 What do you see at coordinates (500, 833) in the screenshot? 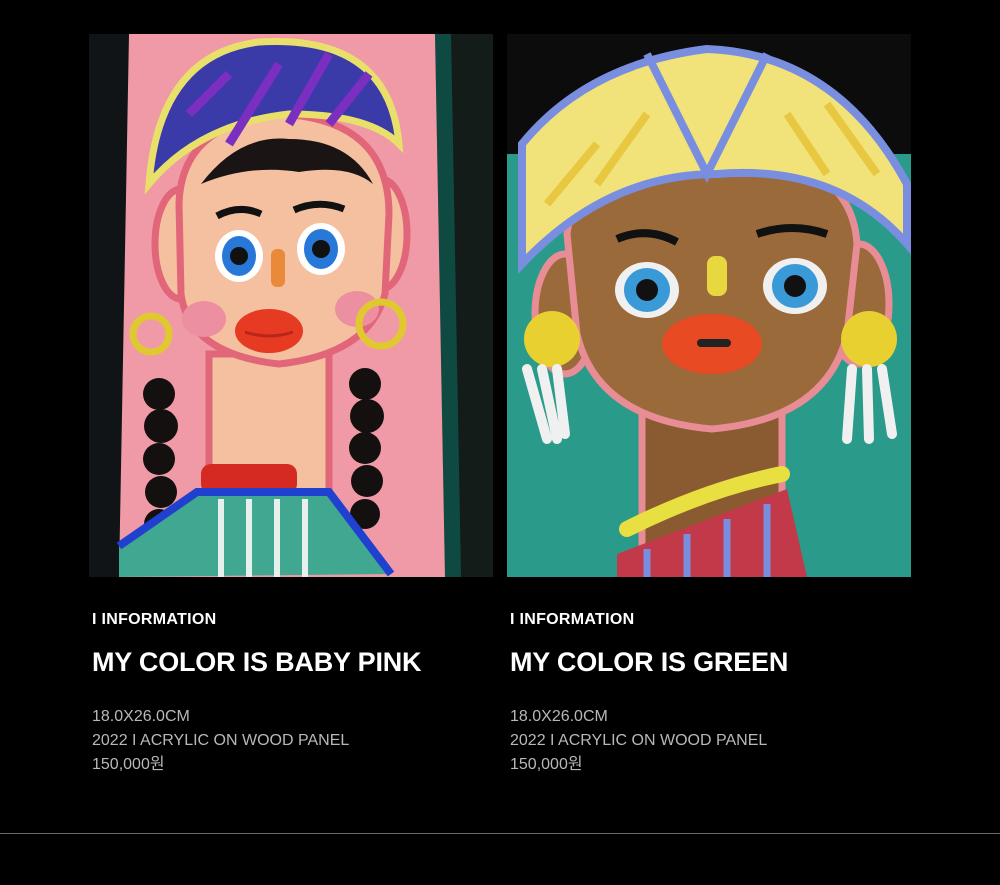
I see `bottom-divider` at bounding box center [500, 833].